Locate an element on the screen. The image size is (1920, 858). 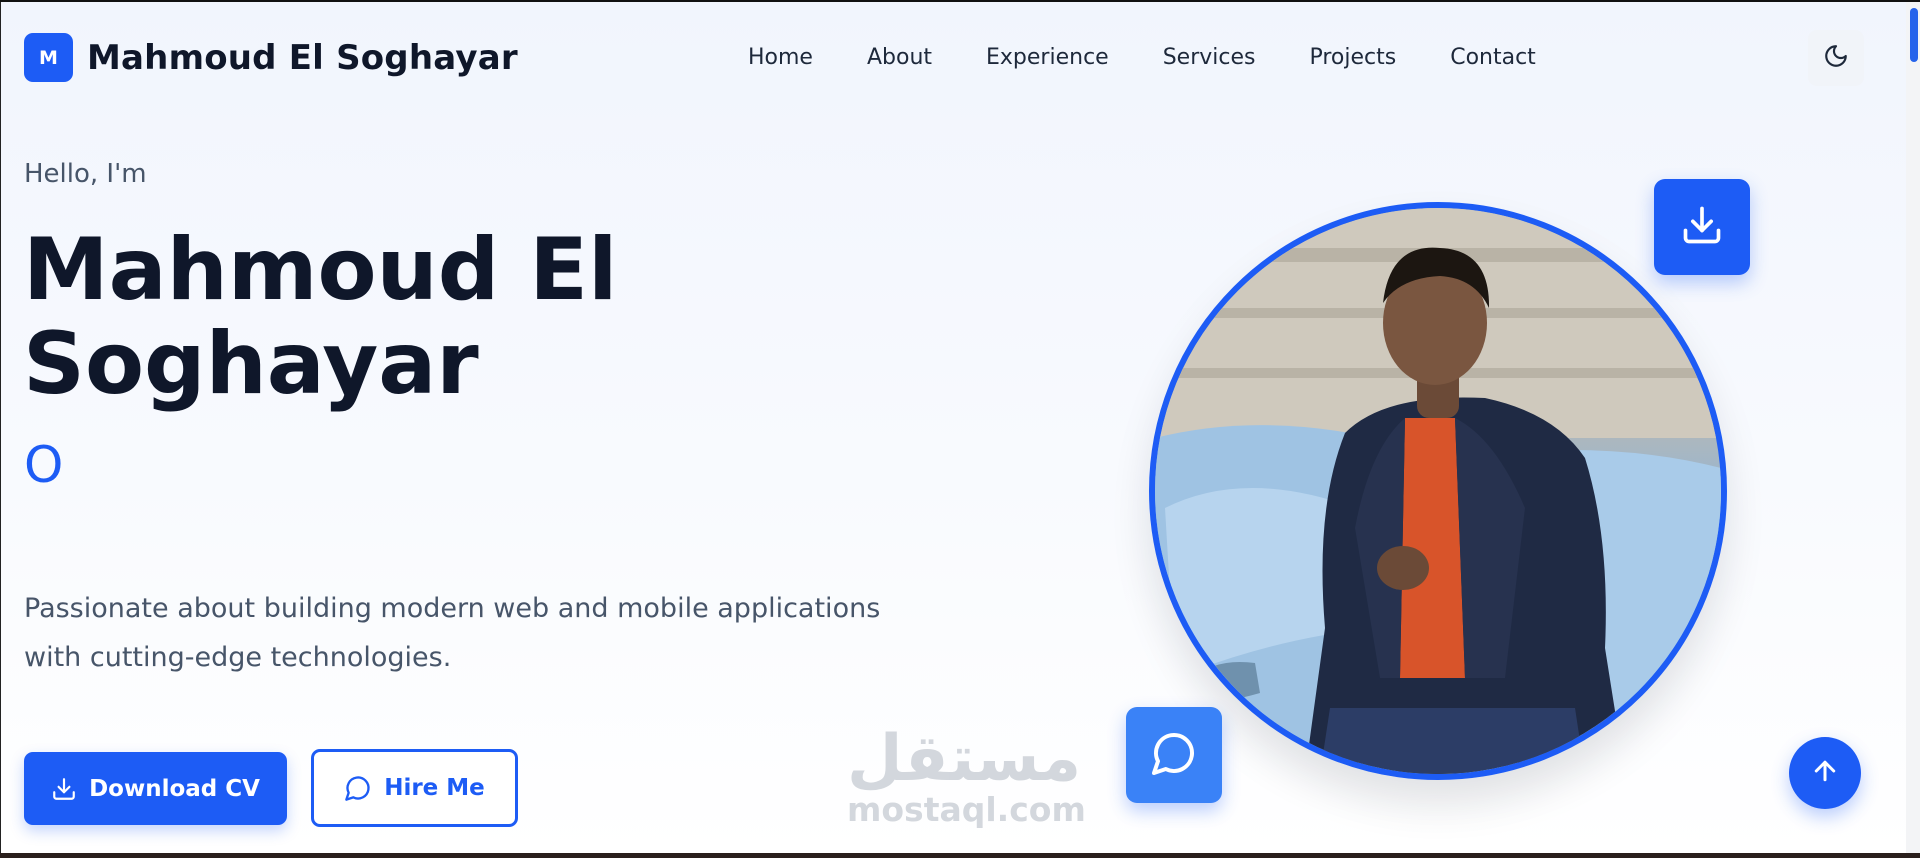
nav-home: Home is located at coordinates (780, 57).